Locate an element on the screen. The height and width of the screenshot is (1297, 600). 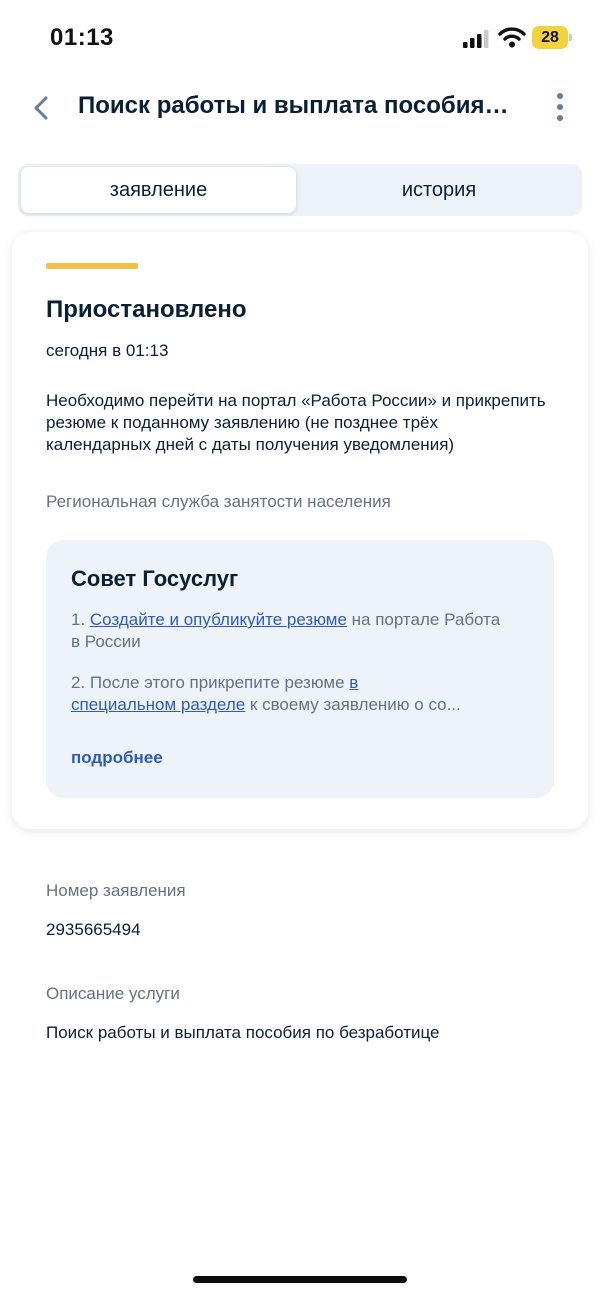
special-section-link-line1: в is located at coordinates (353, 682).